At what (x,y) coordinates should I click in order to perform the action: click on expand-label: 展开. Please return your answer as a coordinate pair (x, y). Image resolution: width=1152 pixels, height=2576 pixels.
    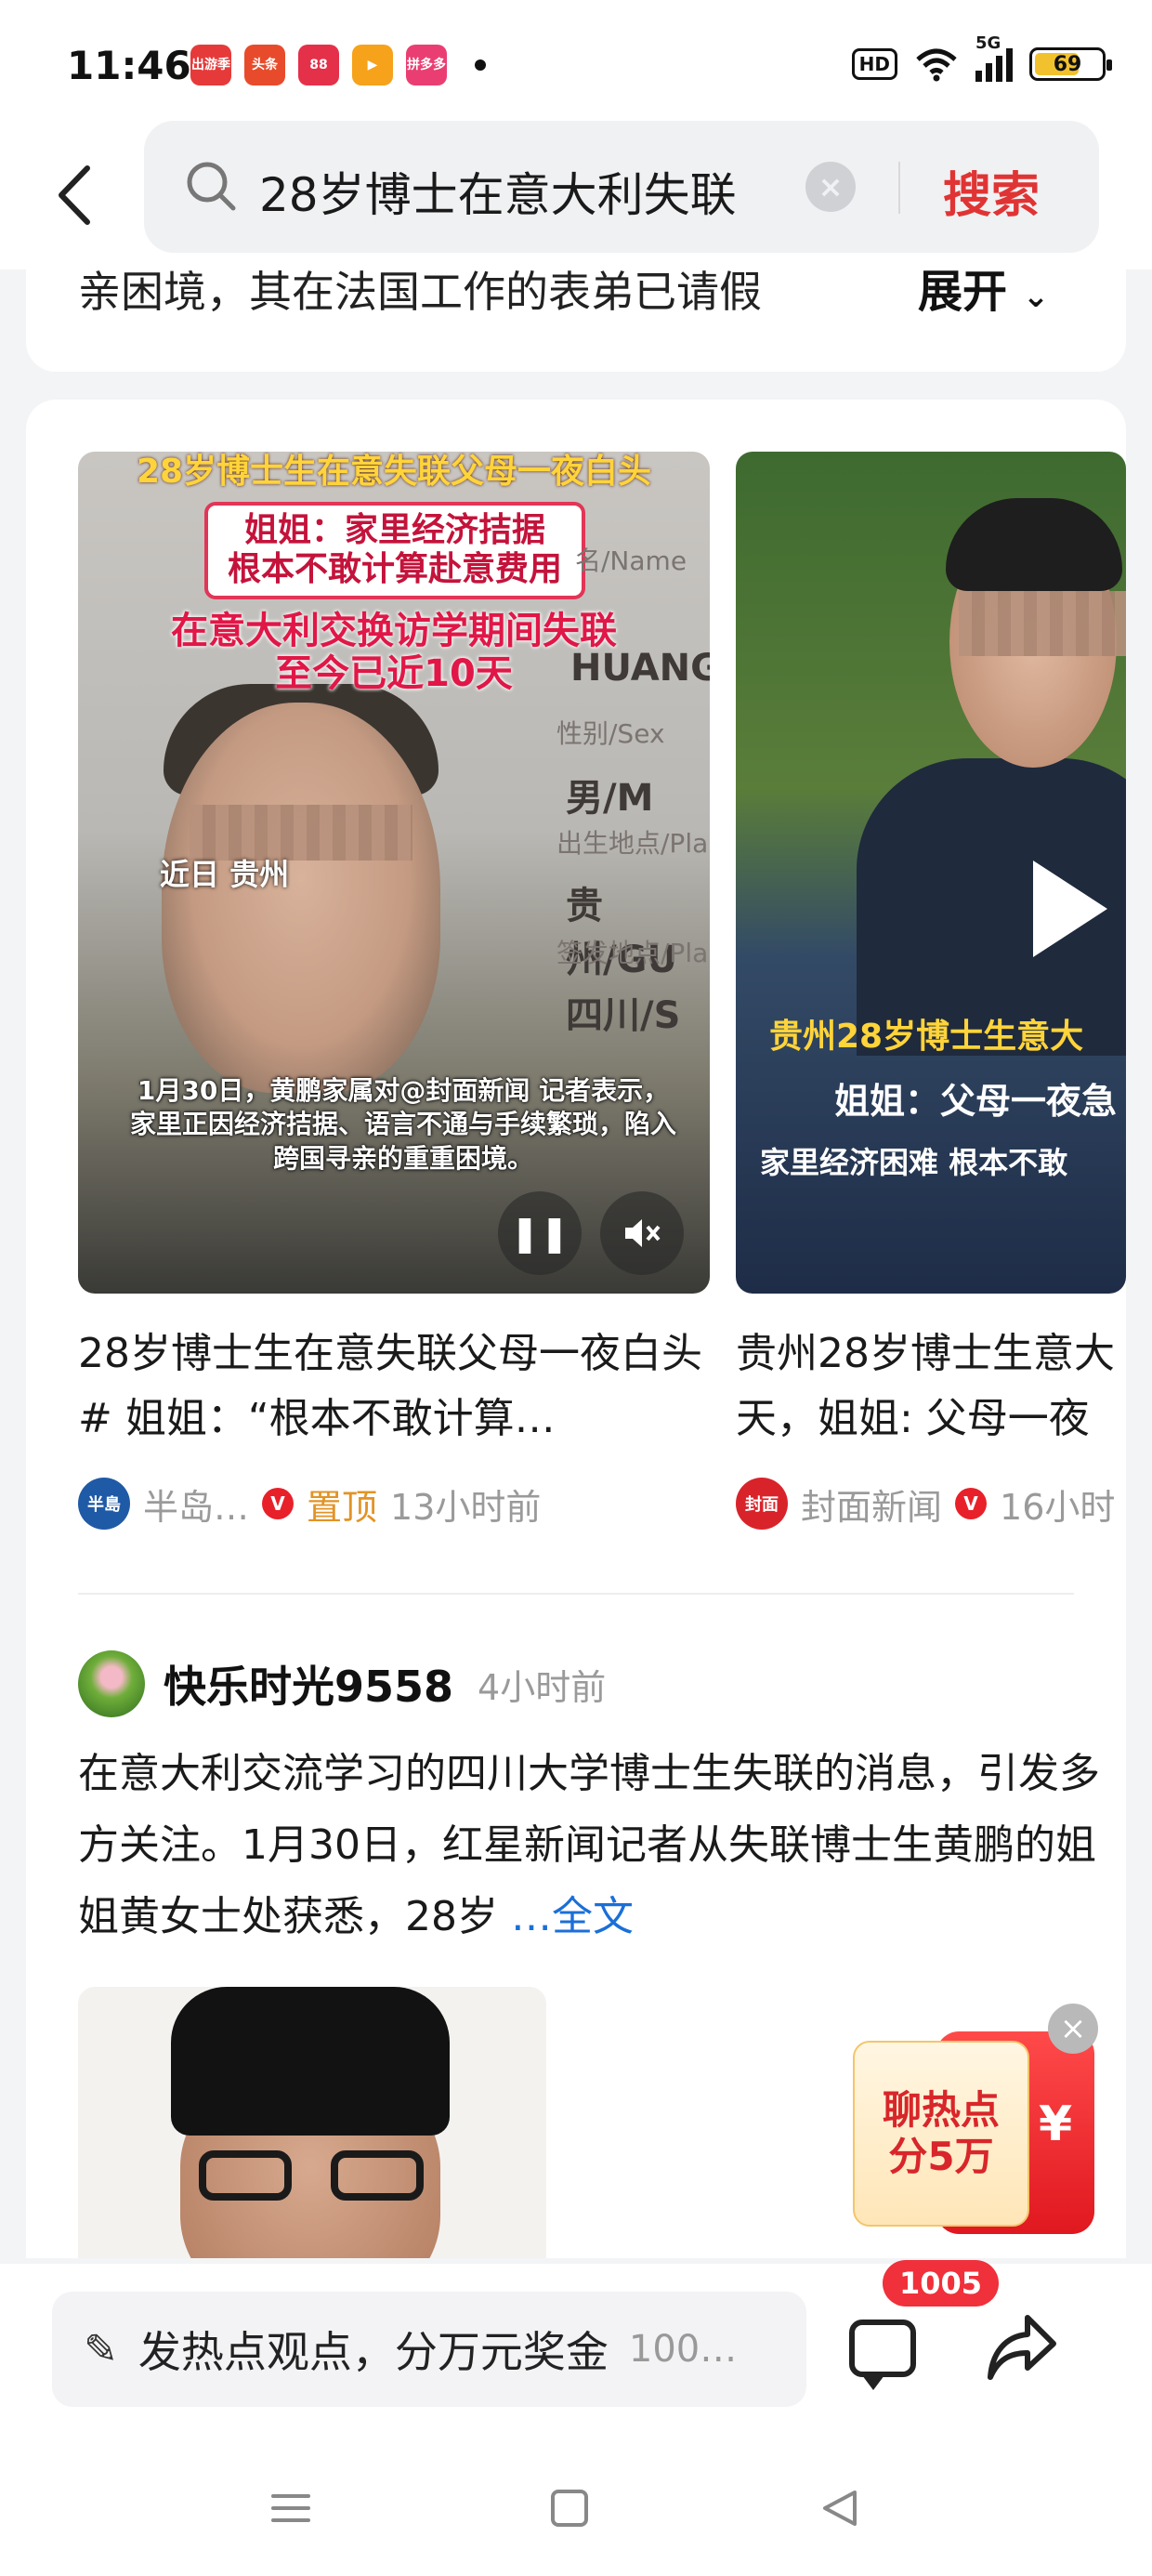
    Looking at the image, I should click on (963, 292).